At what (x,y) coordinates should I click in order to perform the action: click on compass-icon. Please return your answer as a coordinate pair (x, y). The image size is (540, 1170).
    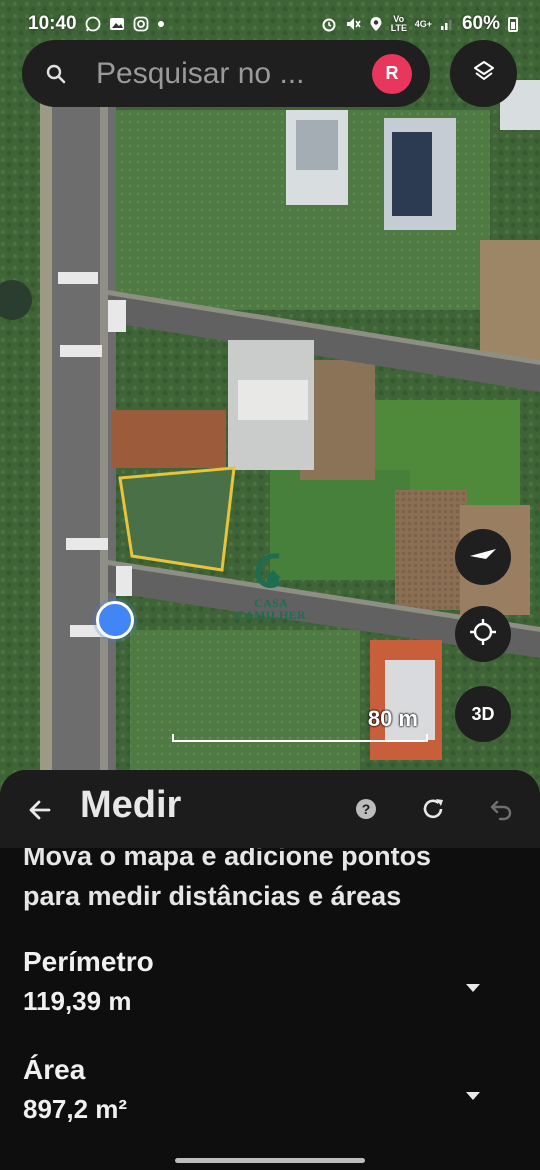
    Looking at the image, I should click on (483, 557).